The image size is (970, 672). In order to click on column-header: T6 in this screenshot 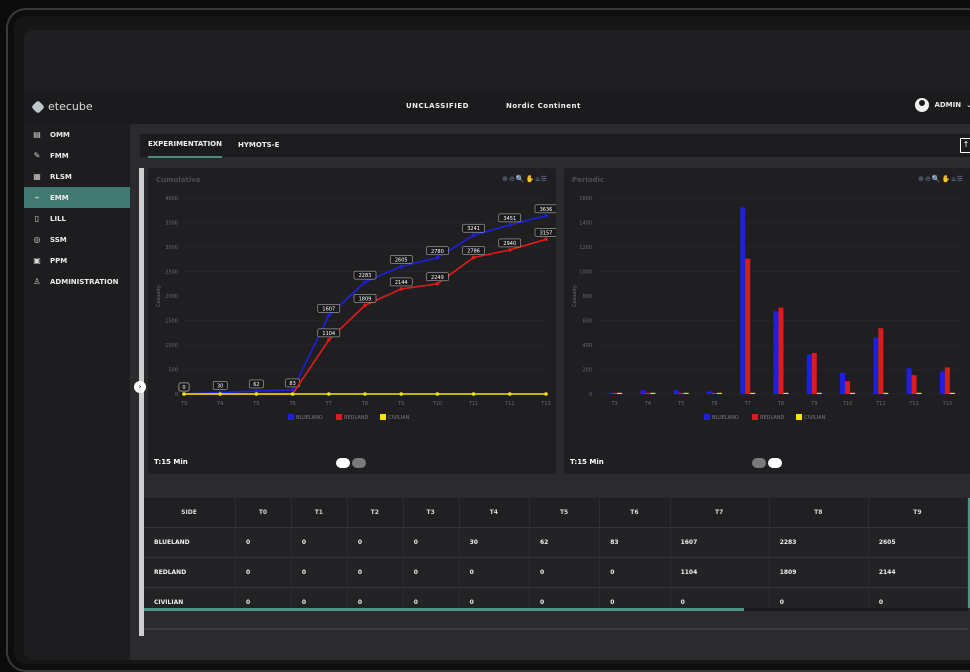, I will do `click(635, 513)`.